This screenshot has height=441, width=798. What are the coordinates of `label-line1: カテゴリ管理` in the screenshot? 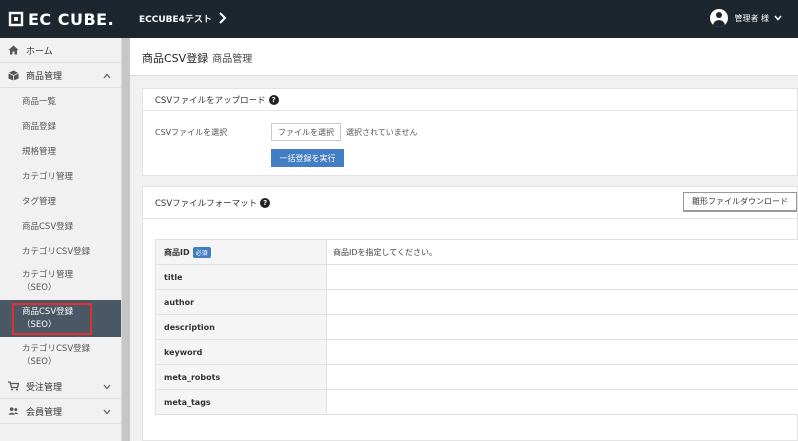 It's located at (48, 274).